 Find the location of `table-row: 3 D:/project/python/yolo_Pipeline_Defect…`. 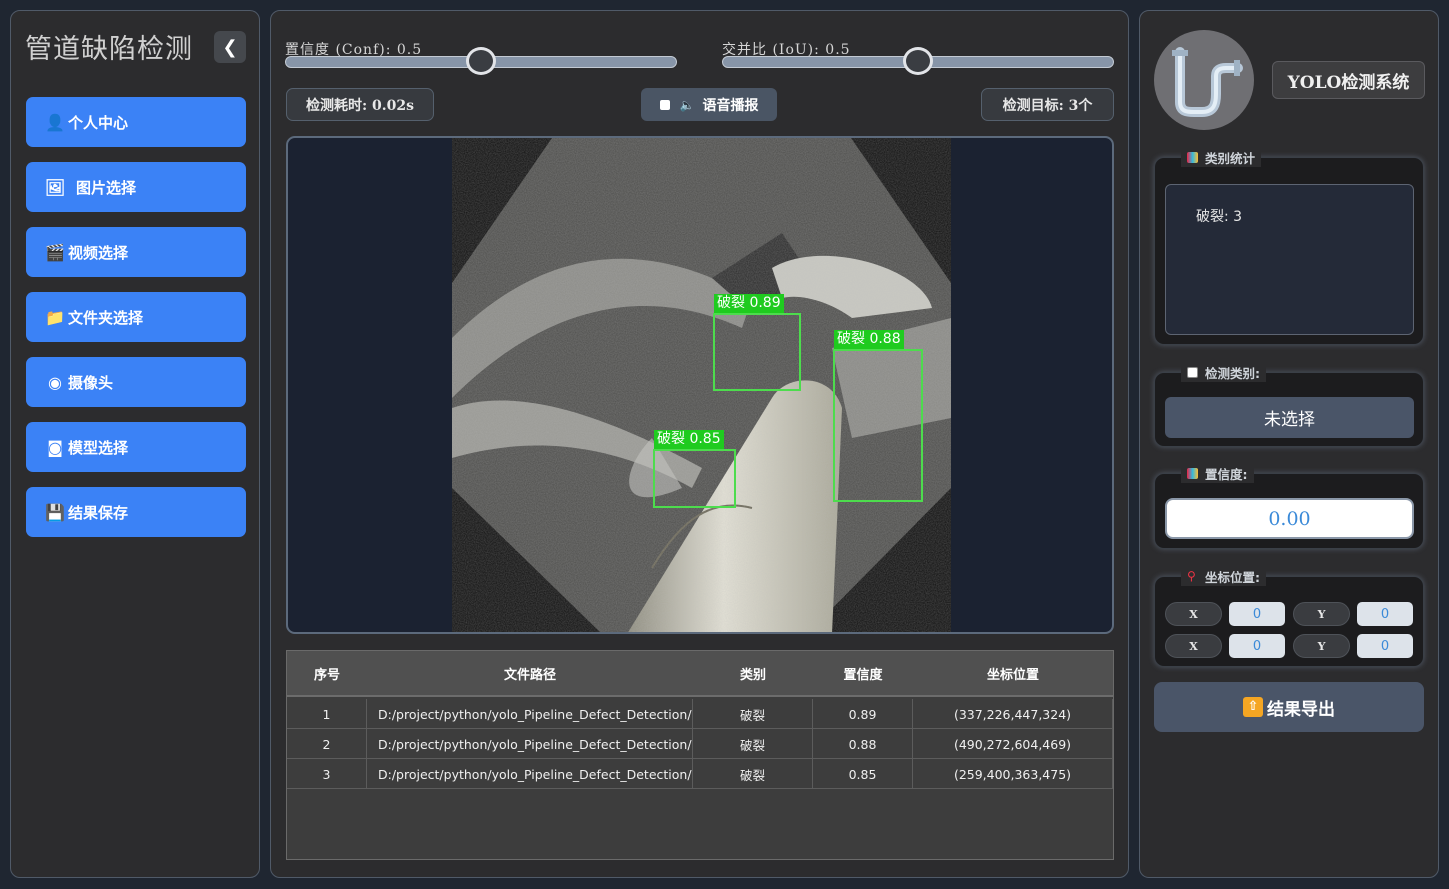

table-row: 3 D:/project/python/yolo_Pipeline_Defect… is located at coordinates (700, 774).